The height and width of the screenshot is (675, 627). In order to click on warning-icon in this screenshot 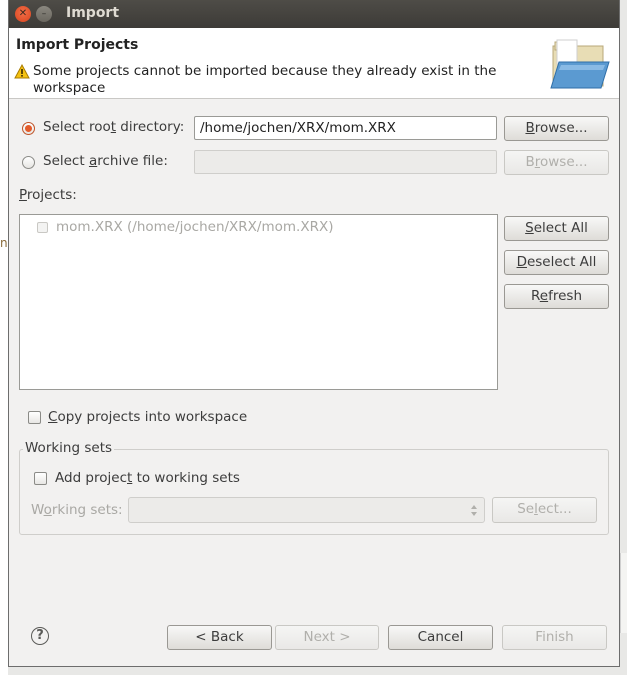, I will do `click(22, 71)`.